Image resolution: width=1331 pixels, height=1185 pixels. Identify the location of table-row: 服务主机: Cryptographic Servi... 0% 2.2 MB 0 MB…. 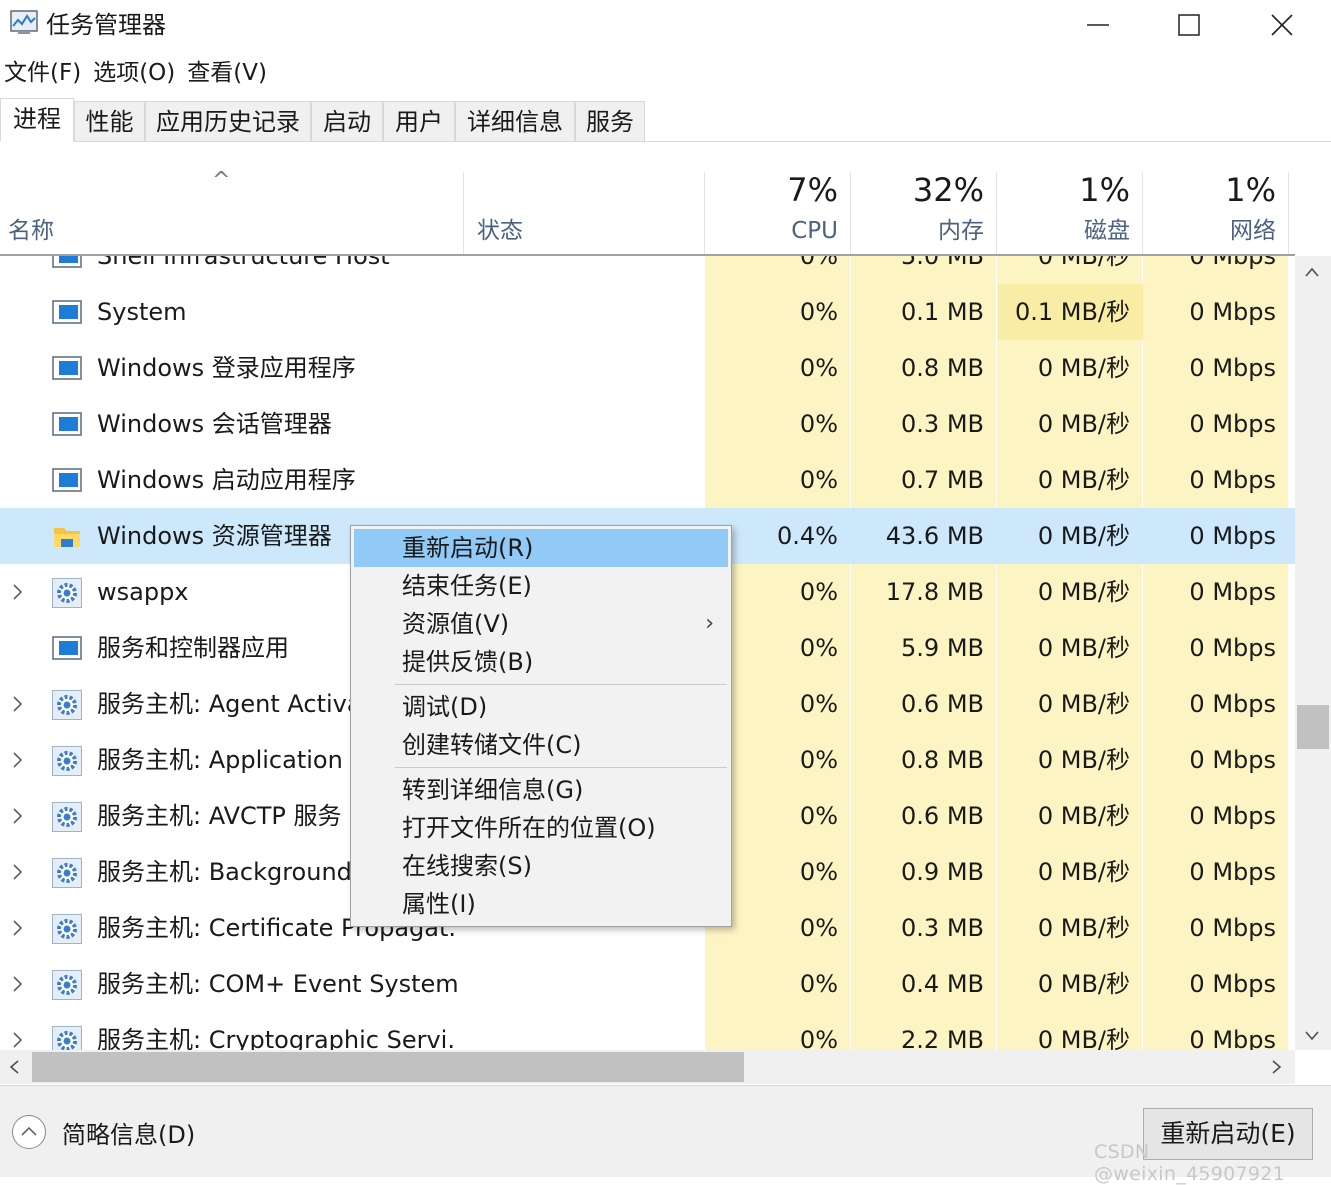
(647, 1031).